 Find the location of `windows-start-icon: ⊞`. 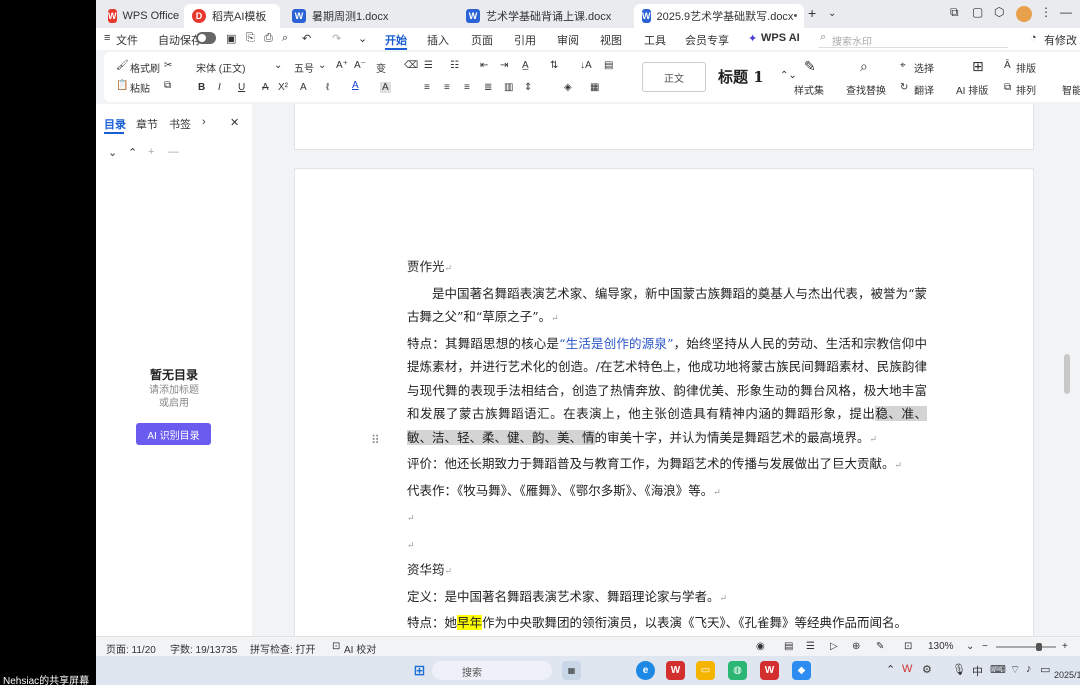

windows-start-icon: ⊞ is located at coordinates (419, 670).